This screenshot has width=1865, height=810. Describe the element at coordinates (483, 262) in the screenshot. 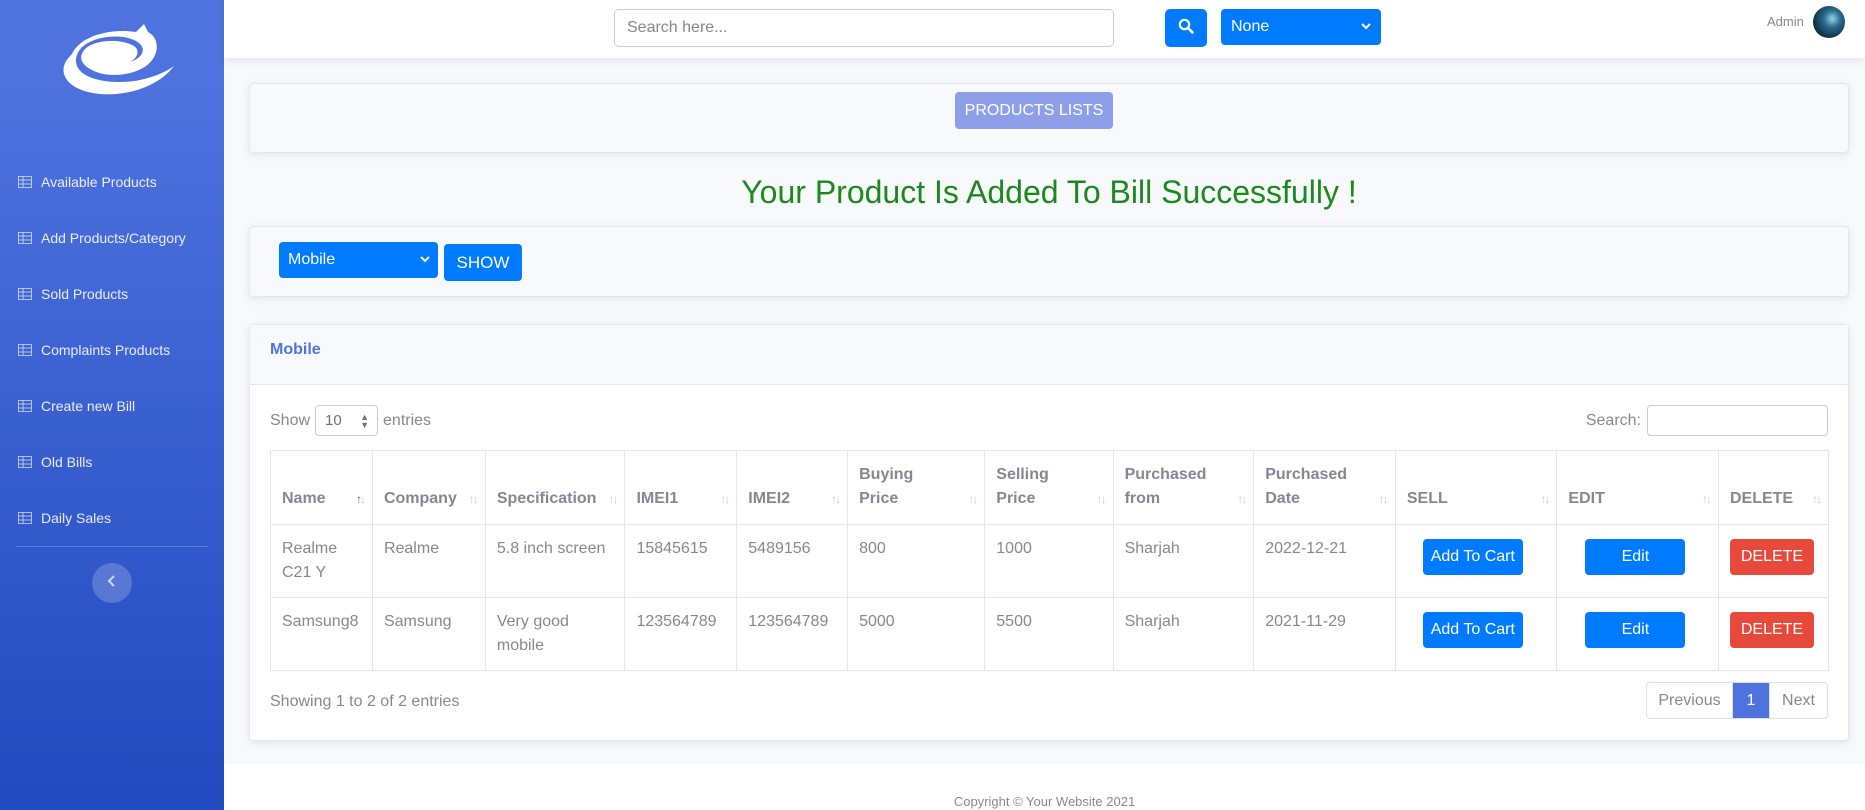

I see `show-button: SHOW` at that location.